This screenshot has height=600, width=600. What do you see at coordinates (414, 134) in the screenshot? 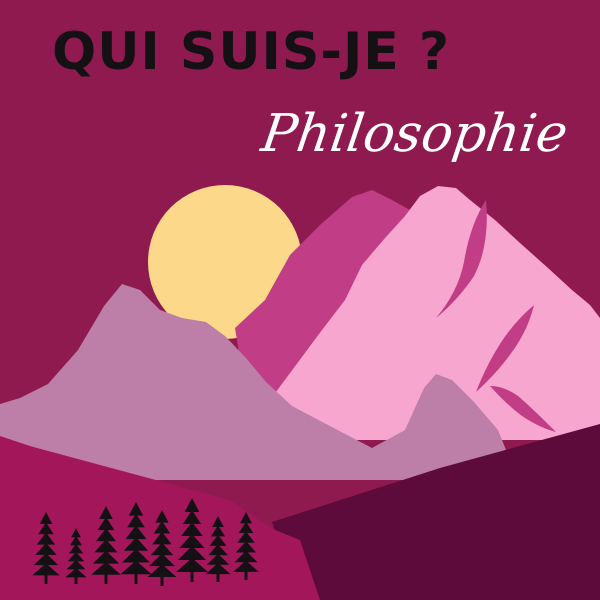
I see `page-subtitle: Philosophie` at bounding box center [414, 134].